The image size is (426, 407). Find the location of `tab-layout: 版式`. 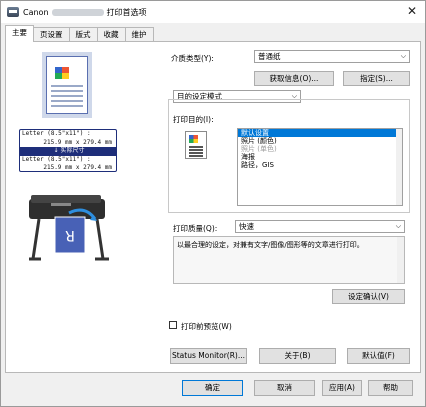

tab-layout: 版式 is located at coordinates (83, 34).